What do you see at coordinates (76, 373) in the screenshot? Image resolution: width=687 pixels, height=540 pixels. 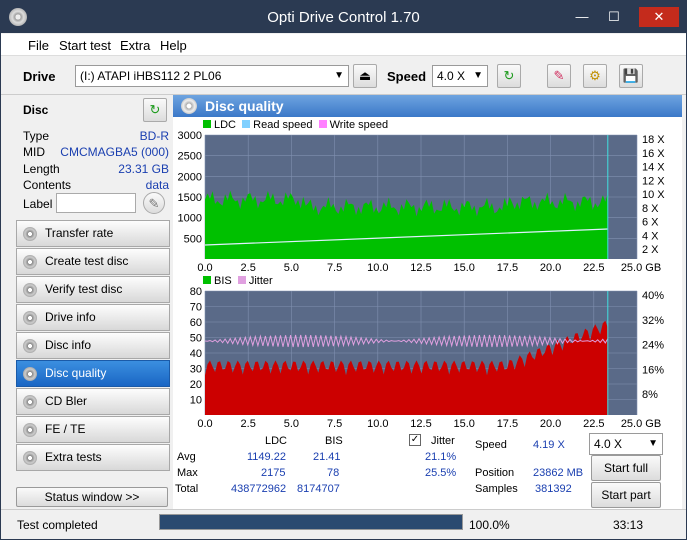 I see `nav-label: Disc quality` at bounding box center [76, 373].